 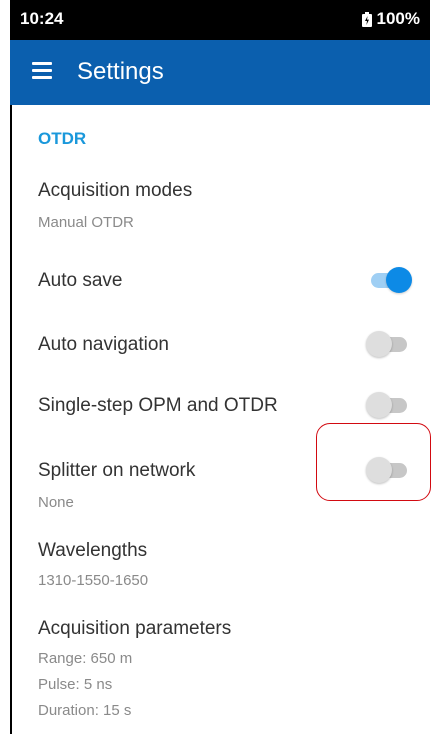 What do you see at coordinates (220, 567) in the screenshot?
I see `setting-wavelengths: Wavelengths 1310-1550-1650` at bounding box center [220, 567].